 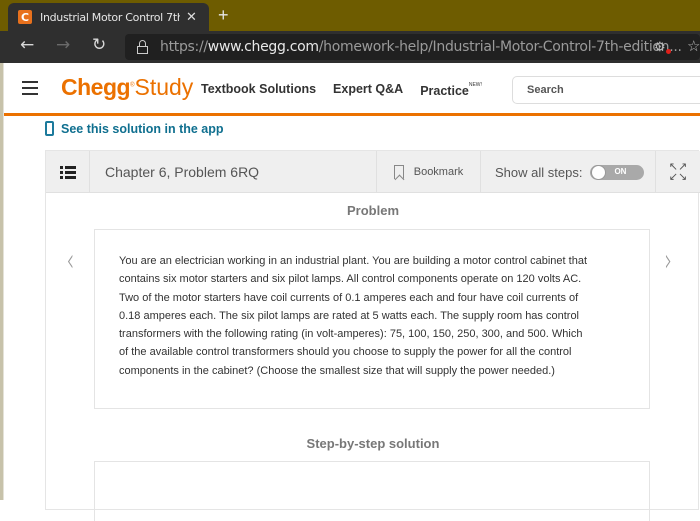 I want to click on chapter-label: Chapter 6, Problem 6RQ, so click(x=182, y=172).